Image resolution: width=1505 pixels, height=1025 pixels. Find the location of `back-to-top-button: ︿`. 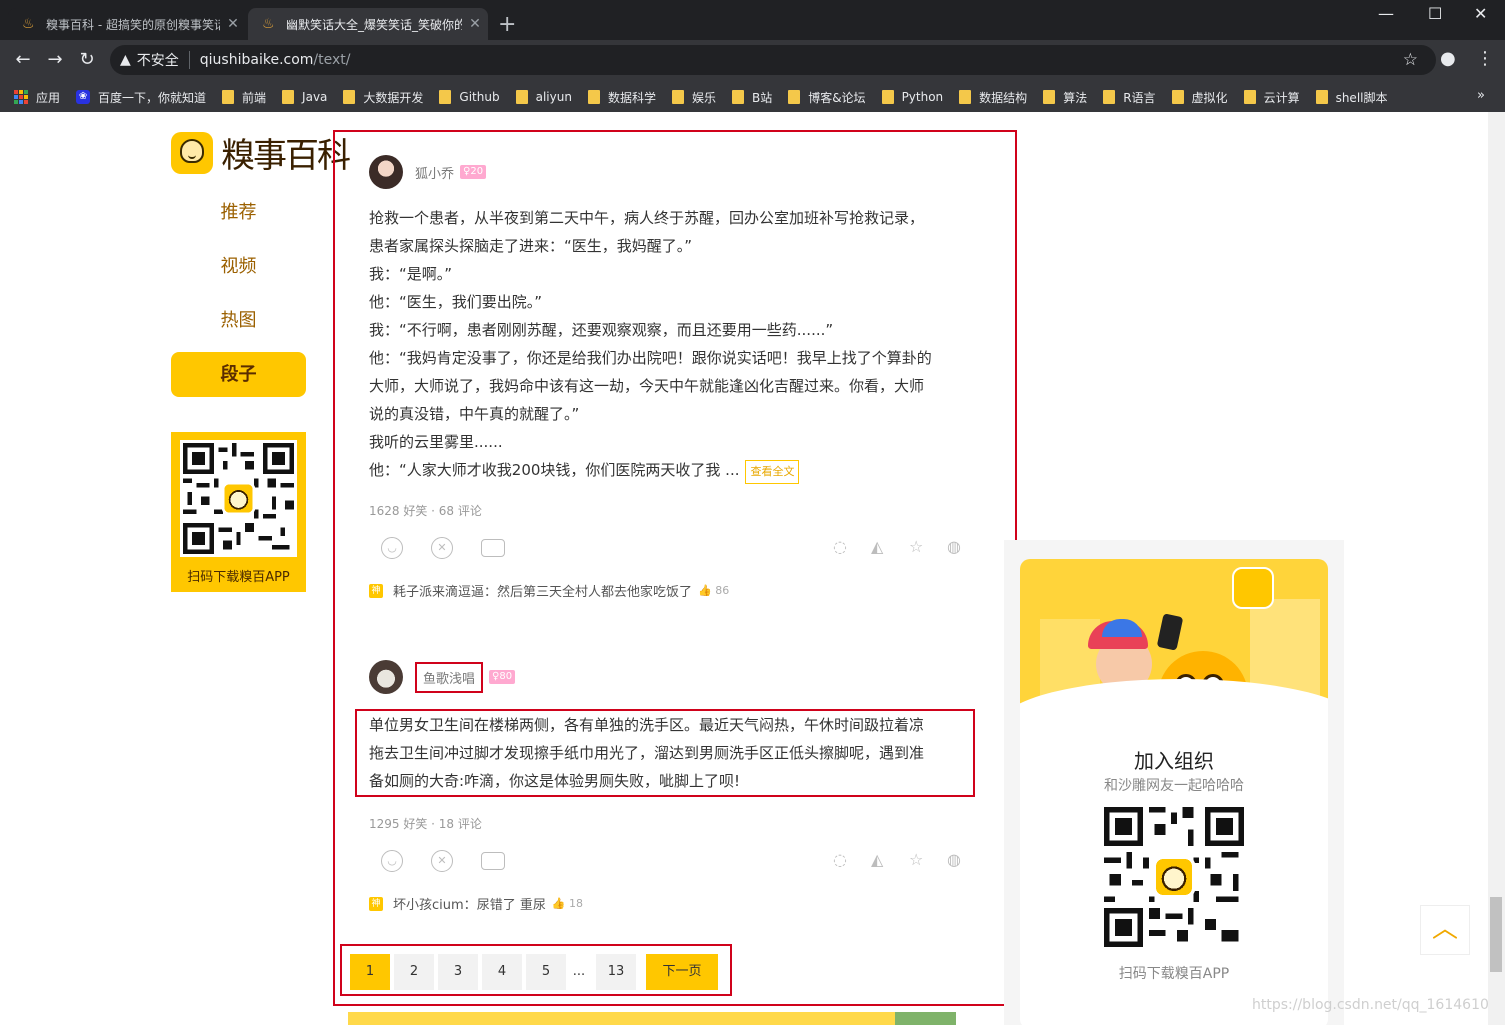

back-to-top-button: ︿ is located at coordinates (1445, 930).